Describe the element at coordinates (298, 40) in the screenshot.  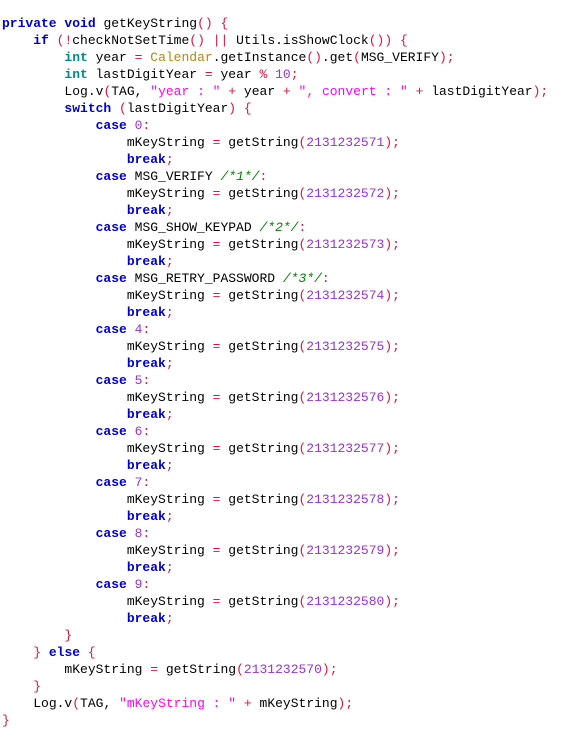
I see `code-token-id: Utils.isShowClock` at that location.